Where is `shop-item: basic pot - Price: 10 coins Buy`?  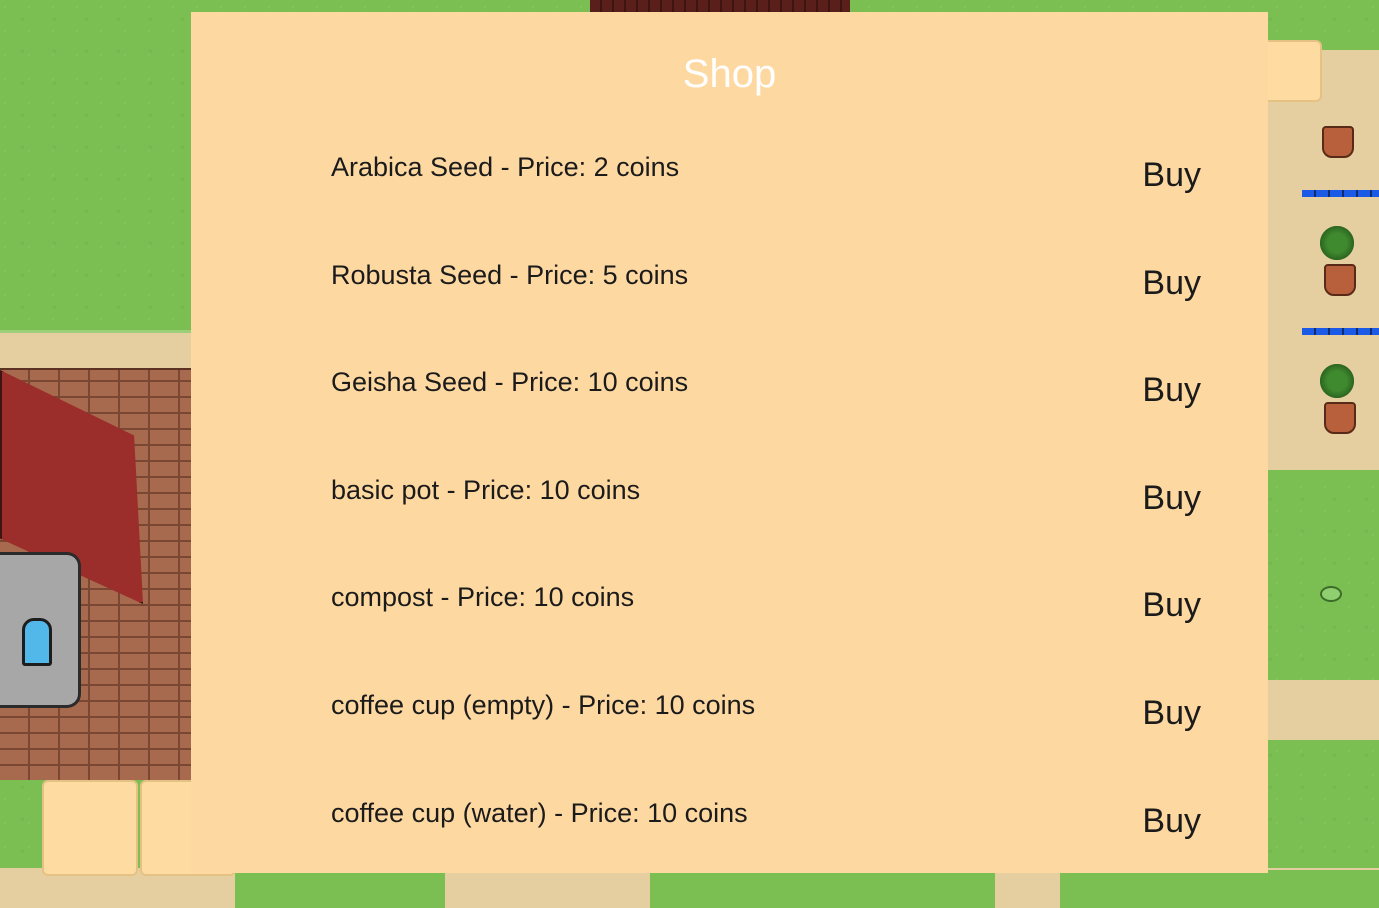 shop-item: basic pot - Price: 10 coins Buy is located at coordinates (766, 507).